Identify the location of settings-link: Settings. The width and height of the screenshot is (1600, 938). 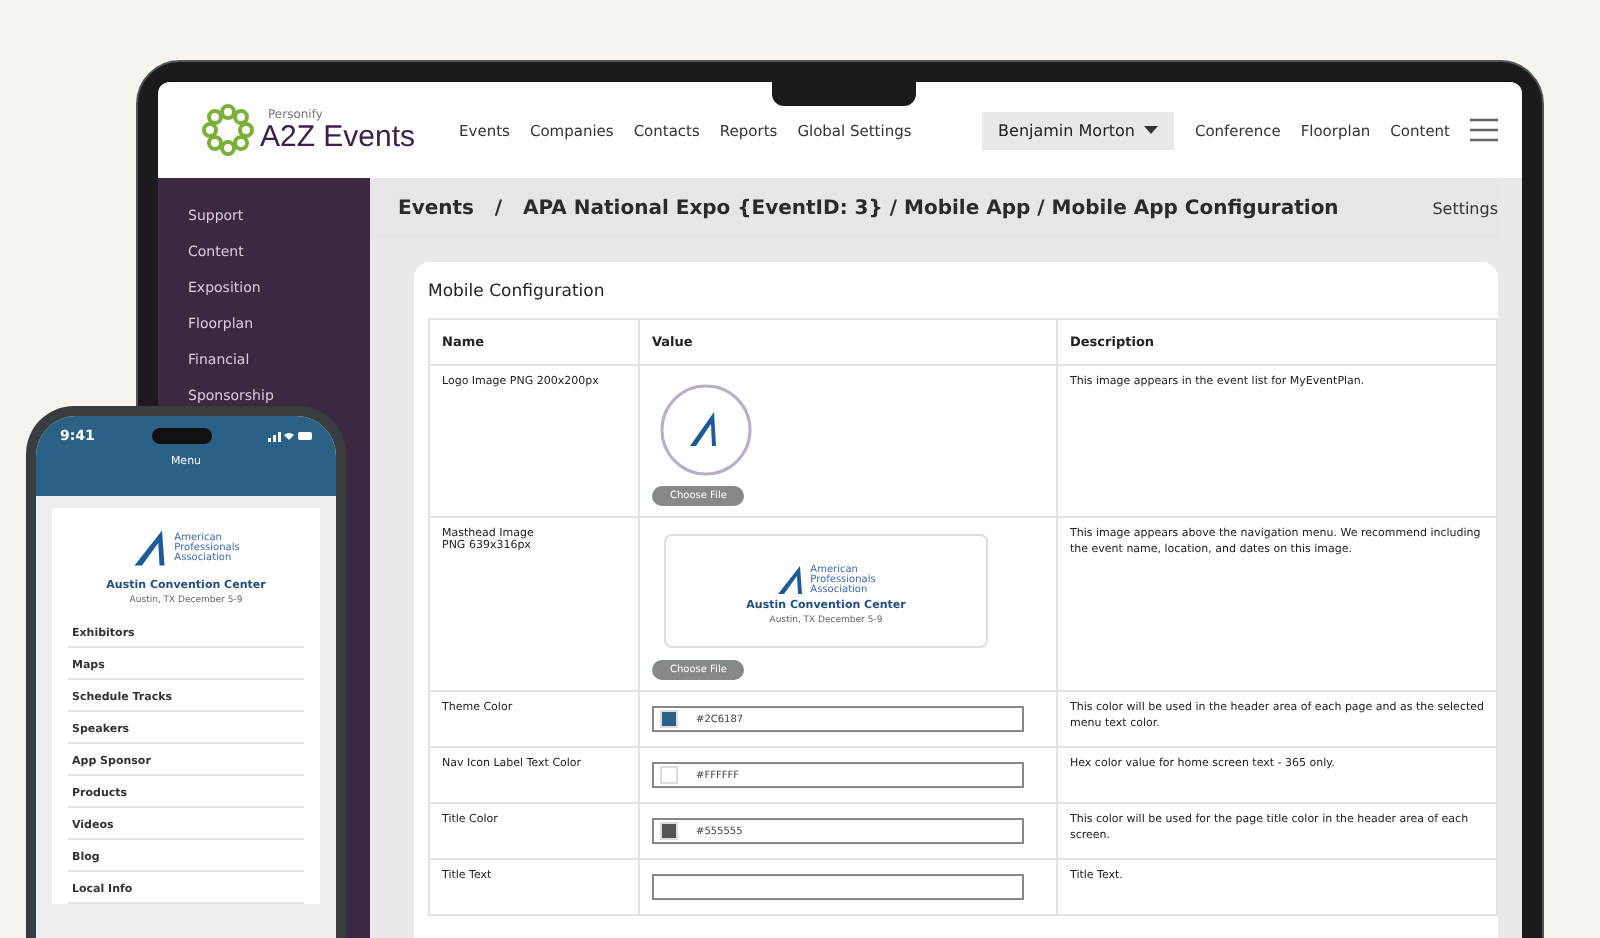
(1465, 208).